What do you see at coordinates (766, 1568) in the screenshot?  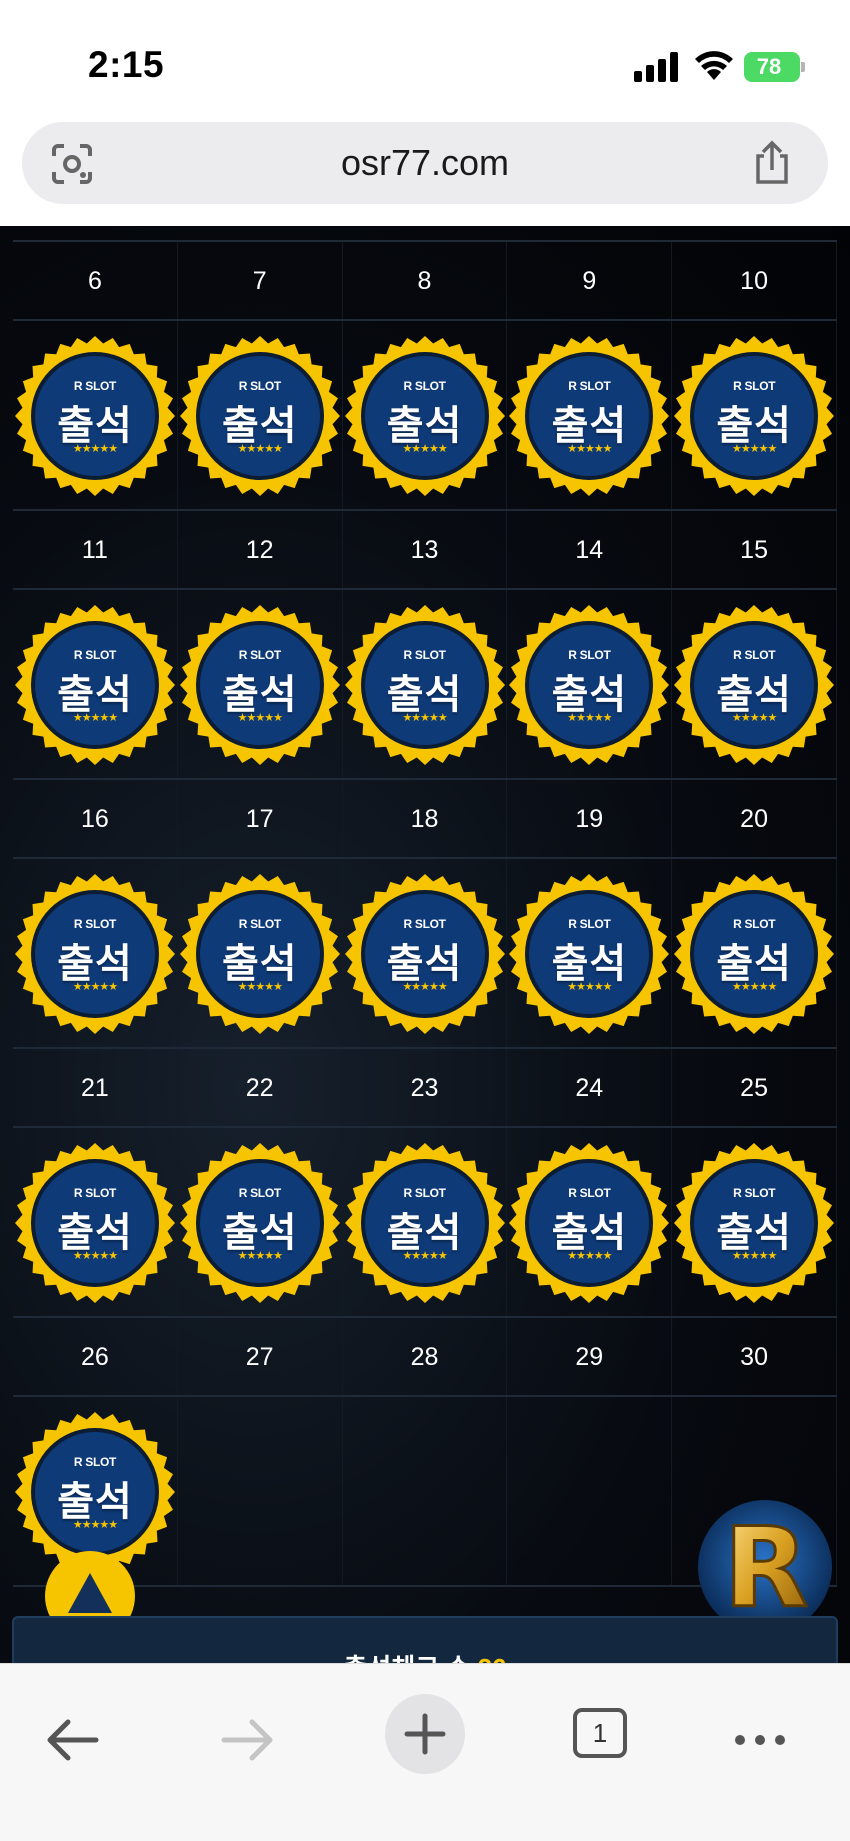 I see `svg-text: R` at bounding box center [766, 1568].